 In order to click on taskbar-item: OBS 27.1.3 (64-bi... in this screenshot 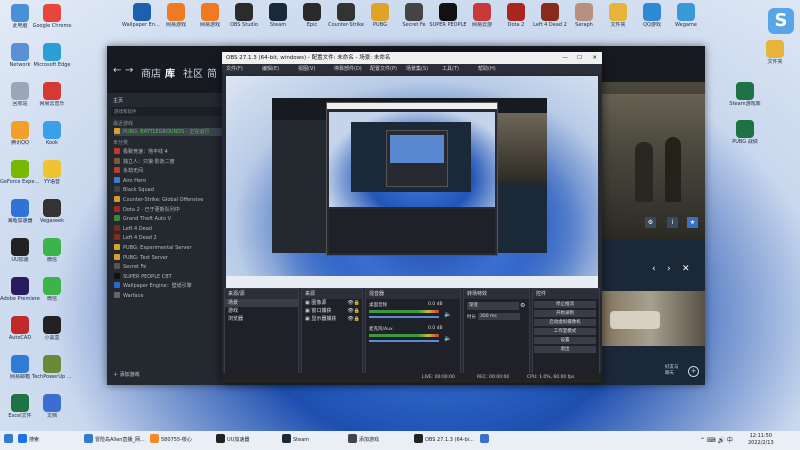, I will do `click(444, 440)`.